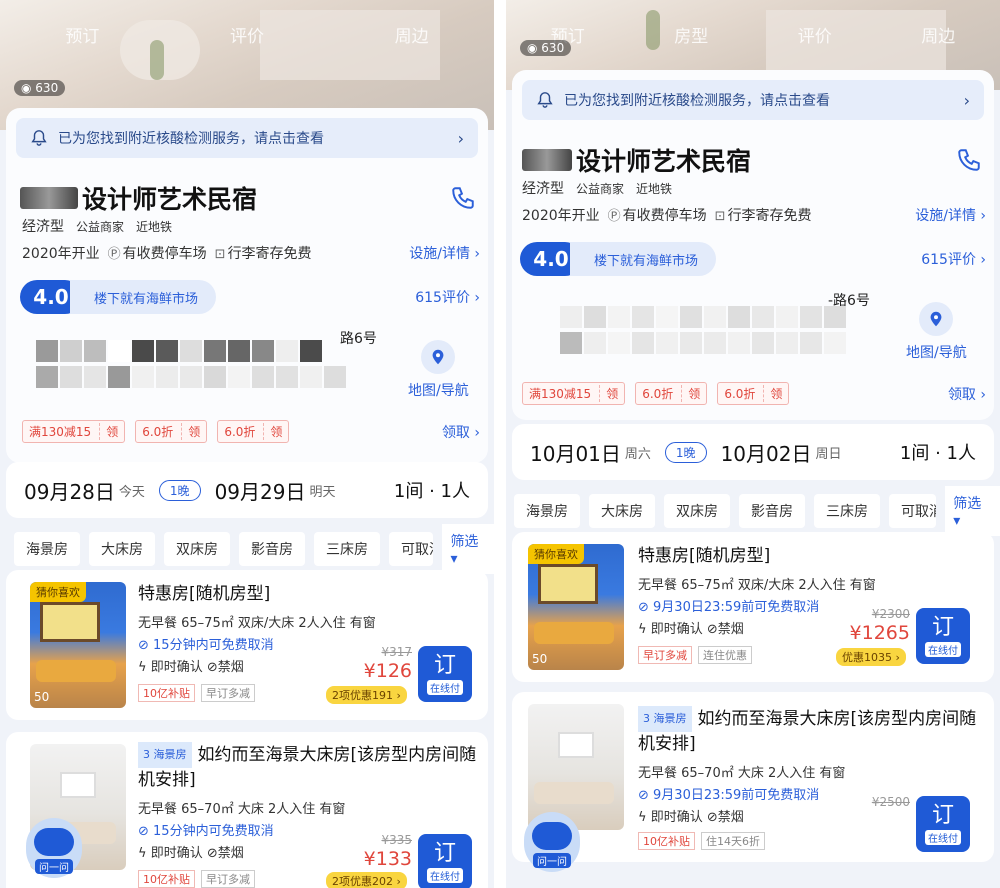 This screenshot has height=888, width=1000. What do you see at coordinates (196, 693) in the screenshot?
I see `room-promo-tags: 10亿补贴 早订多减` at bounding box center [196, 693].